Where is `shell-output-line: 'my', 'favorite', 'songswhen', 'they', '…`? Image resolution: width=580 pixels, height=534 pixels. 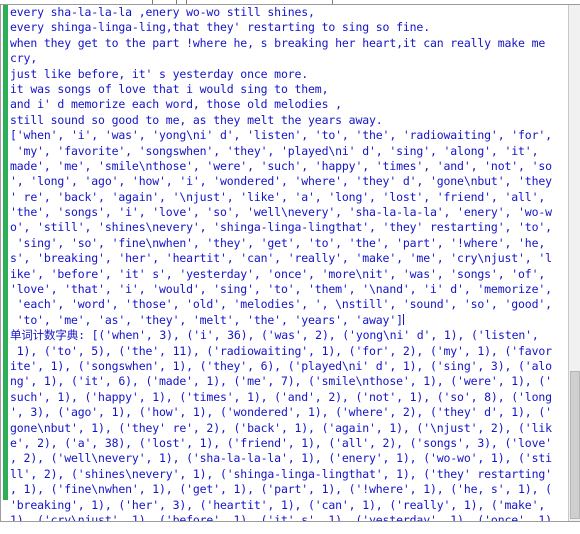 shell-output-line: 'my', 'favorite', 'songswhen', 'they', '… is located at coordinates (274, 150).